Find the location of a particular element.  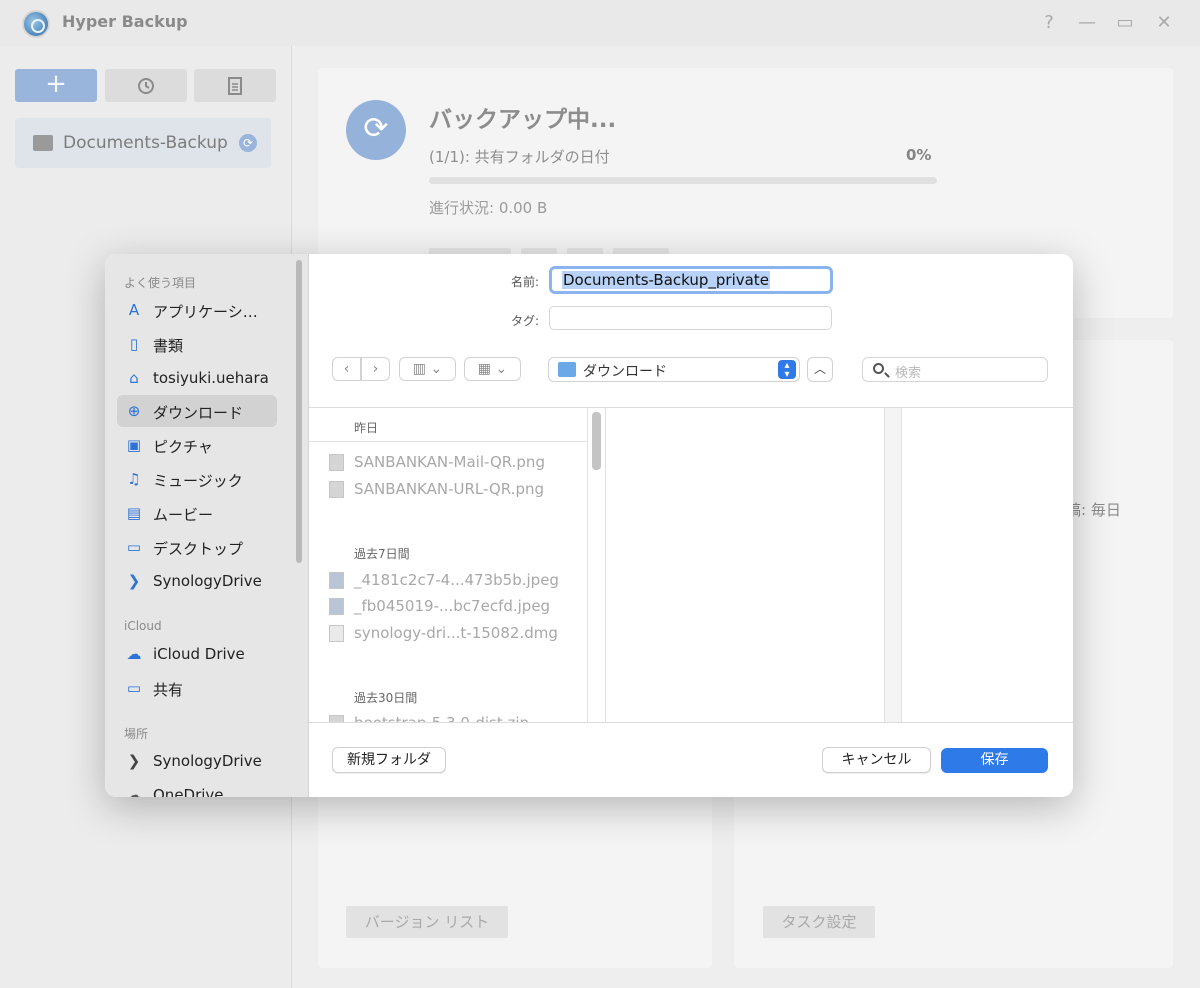

sidebar-item-pictures: ▣ ピクチャ is located at coordinates (197, 445).